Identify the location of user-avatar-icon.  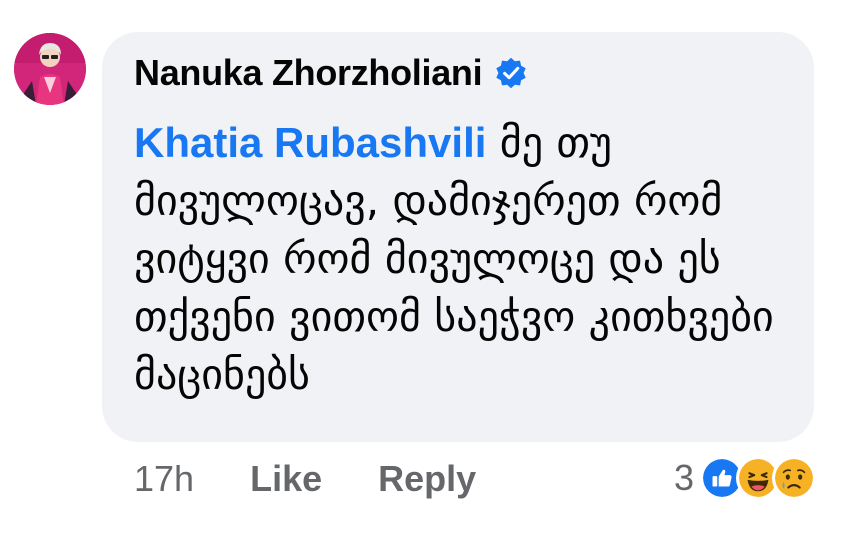
(50, 69).